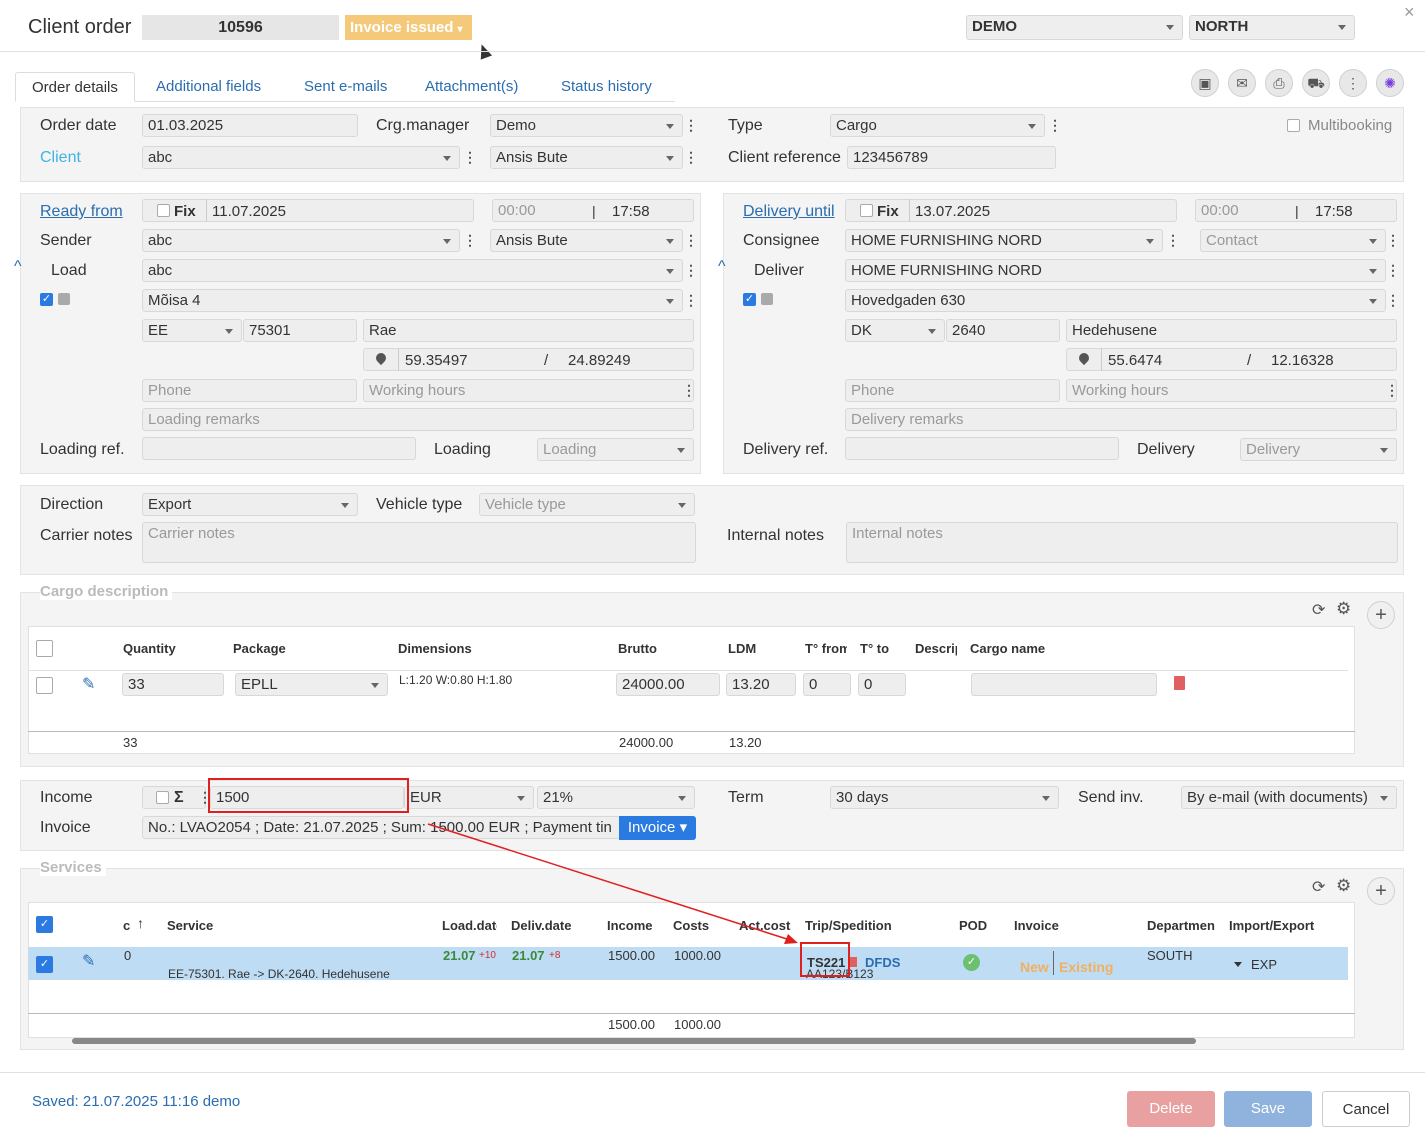 The height and width of the screenshot is (1144, 1425). I want to click on saved-status: Saved: 21.07.2025 11:16 demo, so click(136, 1101).